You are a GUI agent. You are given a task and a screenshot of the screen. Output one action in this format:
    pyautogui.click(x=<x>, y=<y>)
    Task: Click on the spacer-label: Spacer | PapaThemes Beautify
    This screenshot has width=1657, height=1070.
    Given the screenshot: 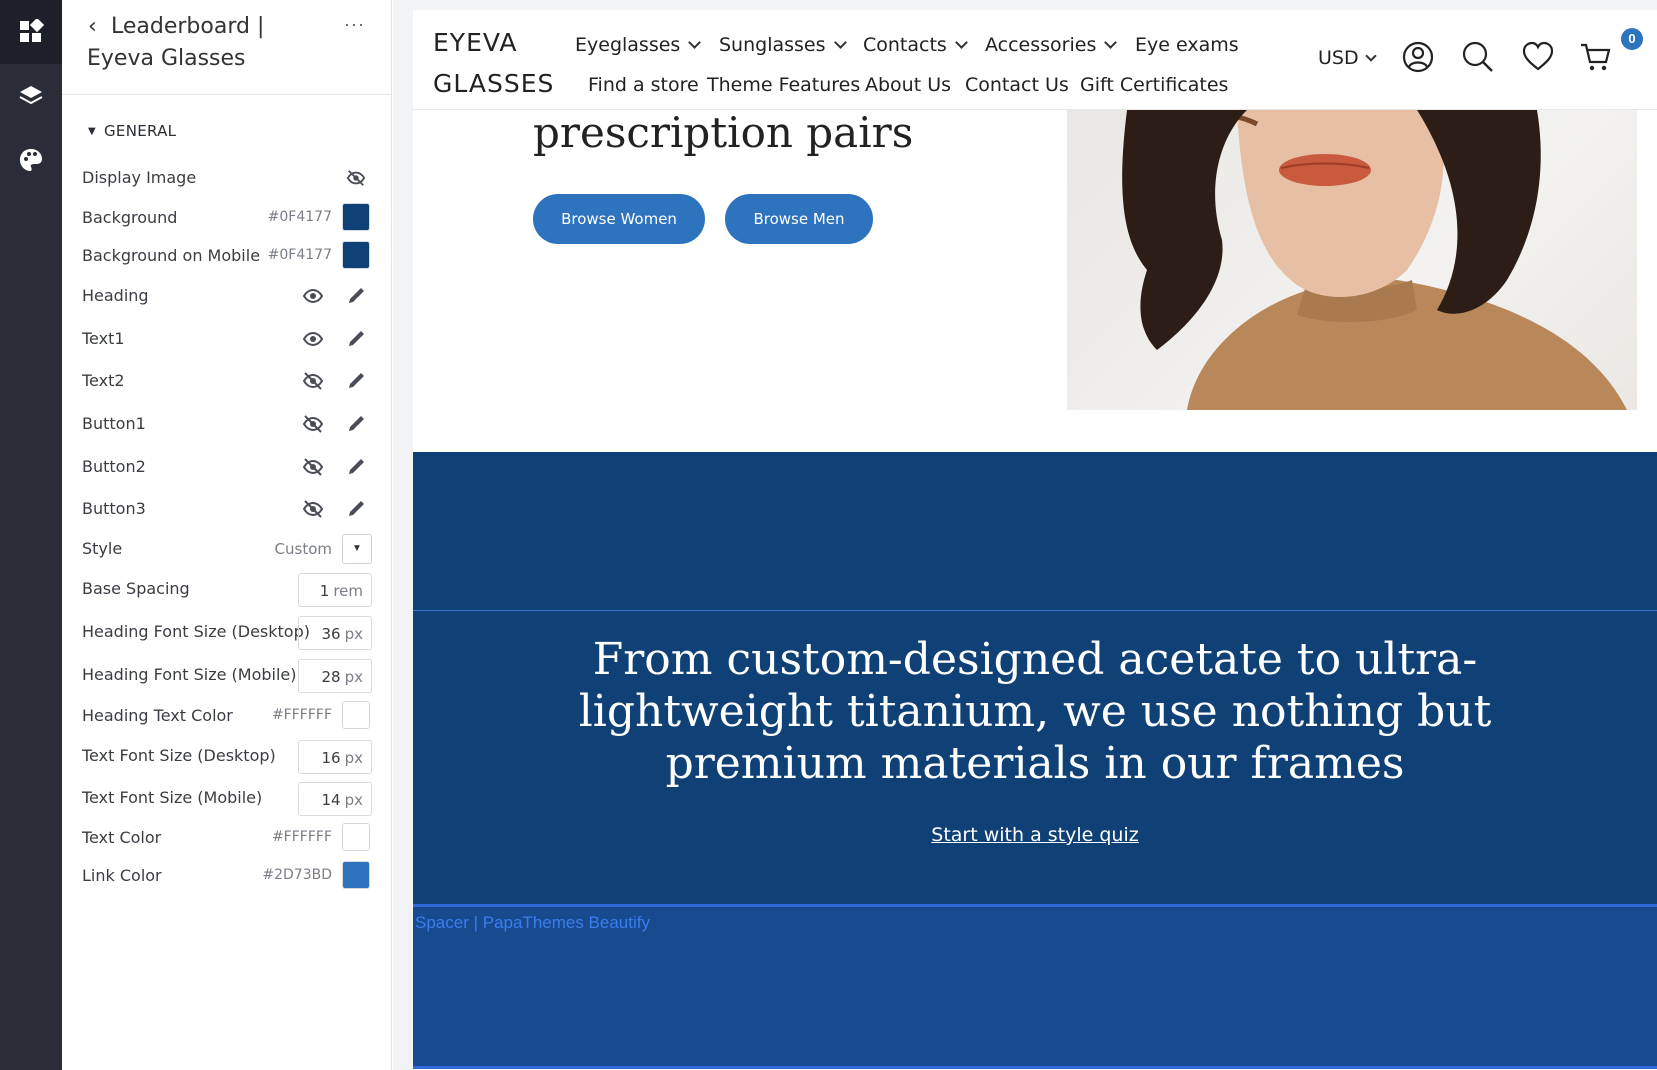 What is the action you would take?
    pyautogui.click(x=532, y=922)
    